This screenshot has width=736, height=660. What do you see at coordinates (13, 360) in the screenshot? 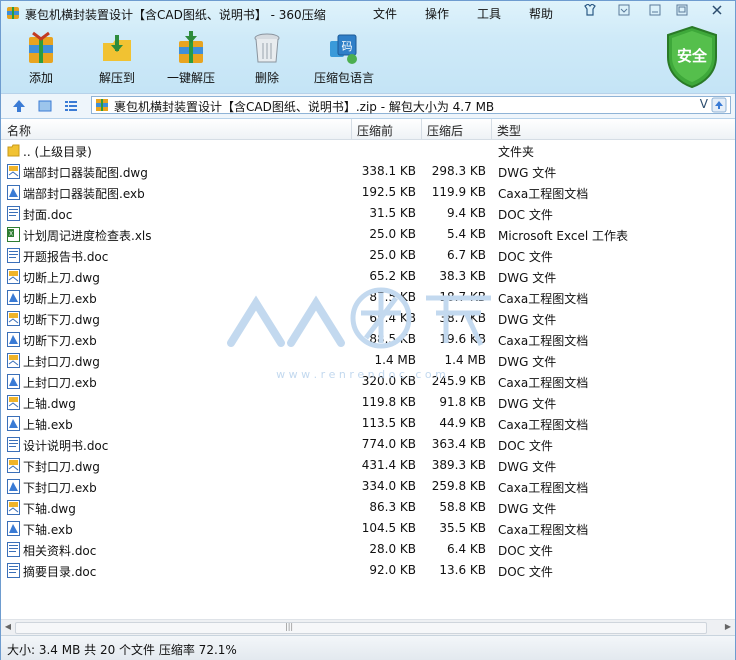
I see `dwg-file-icon` at bounding box center [13, 360].